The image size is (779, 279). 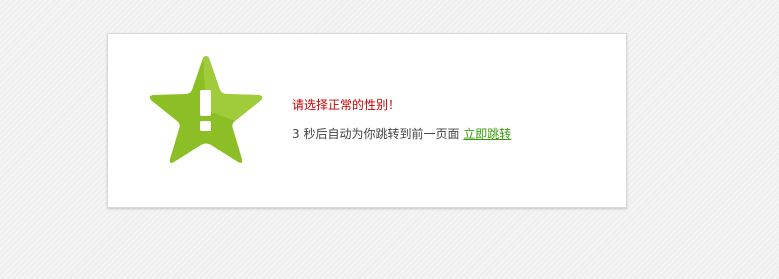 I want to click on redirect-notice: 3 秒后自动为你跳转到前一页面 立即跳转, so click(x=401, y=134).